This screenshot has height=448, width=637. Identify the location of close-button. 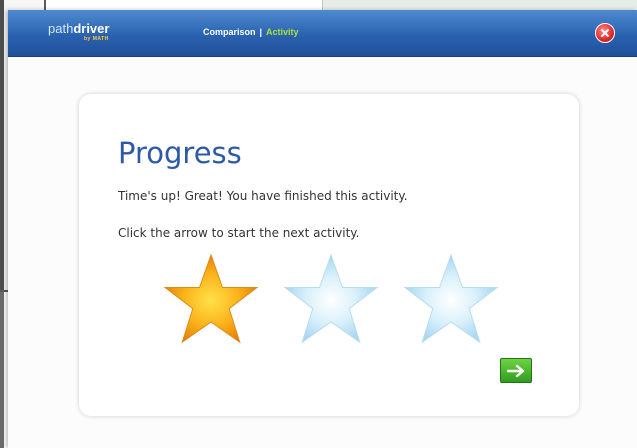
(605, 33).